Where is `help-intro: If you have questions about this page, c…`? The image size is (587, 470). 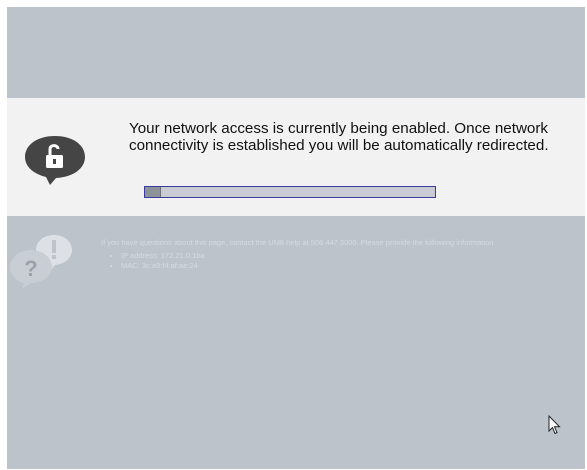
help-intro: If you have questions about this page, c… is located at coordinates (297, 242).